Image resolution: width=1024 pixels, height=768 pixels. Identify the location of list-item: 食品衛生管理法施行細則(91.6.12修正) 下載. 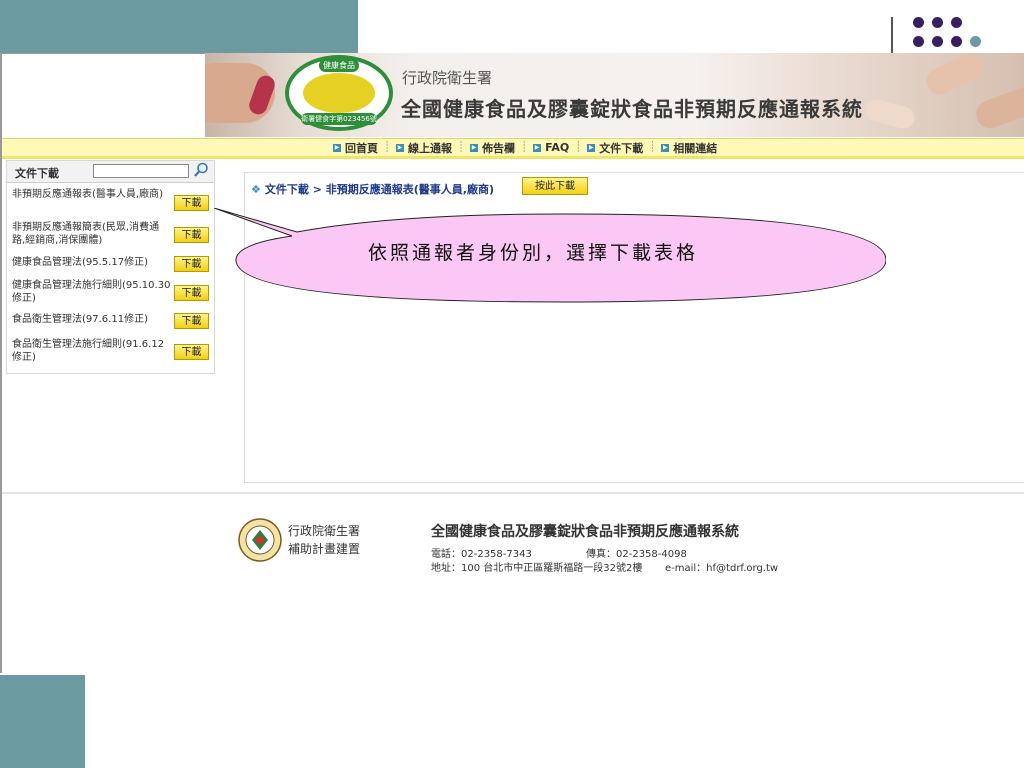
(110, 349).